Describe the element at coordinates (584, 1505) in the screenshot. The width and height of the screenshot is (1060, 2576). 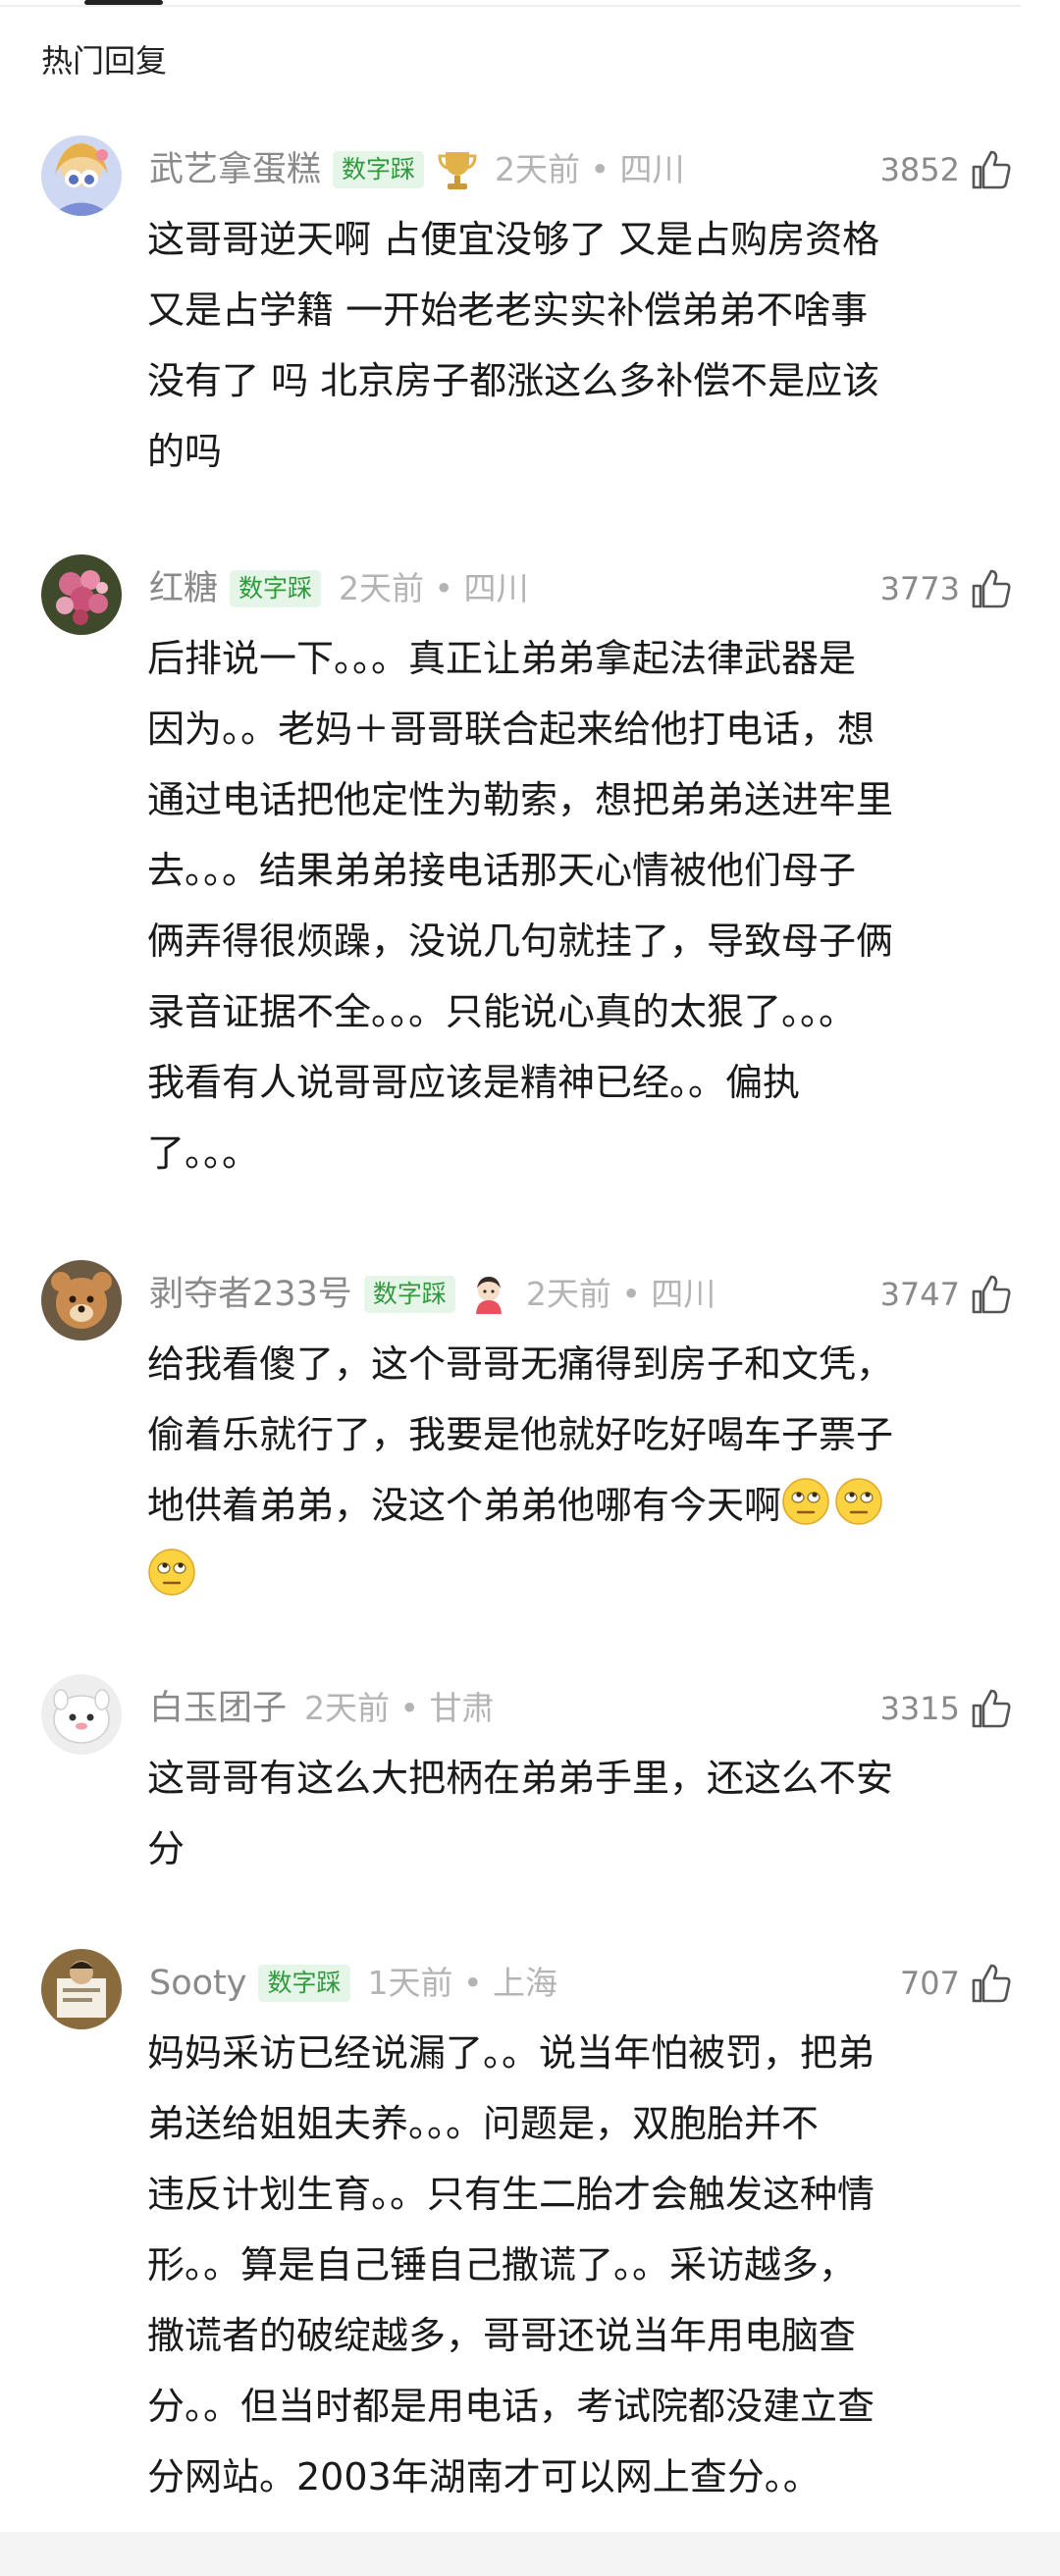
I see `comment-line: 地供着弟弟，没这个弟弟他哪有今天啊` at that location.